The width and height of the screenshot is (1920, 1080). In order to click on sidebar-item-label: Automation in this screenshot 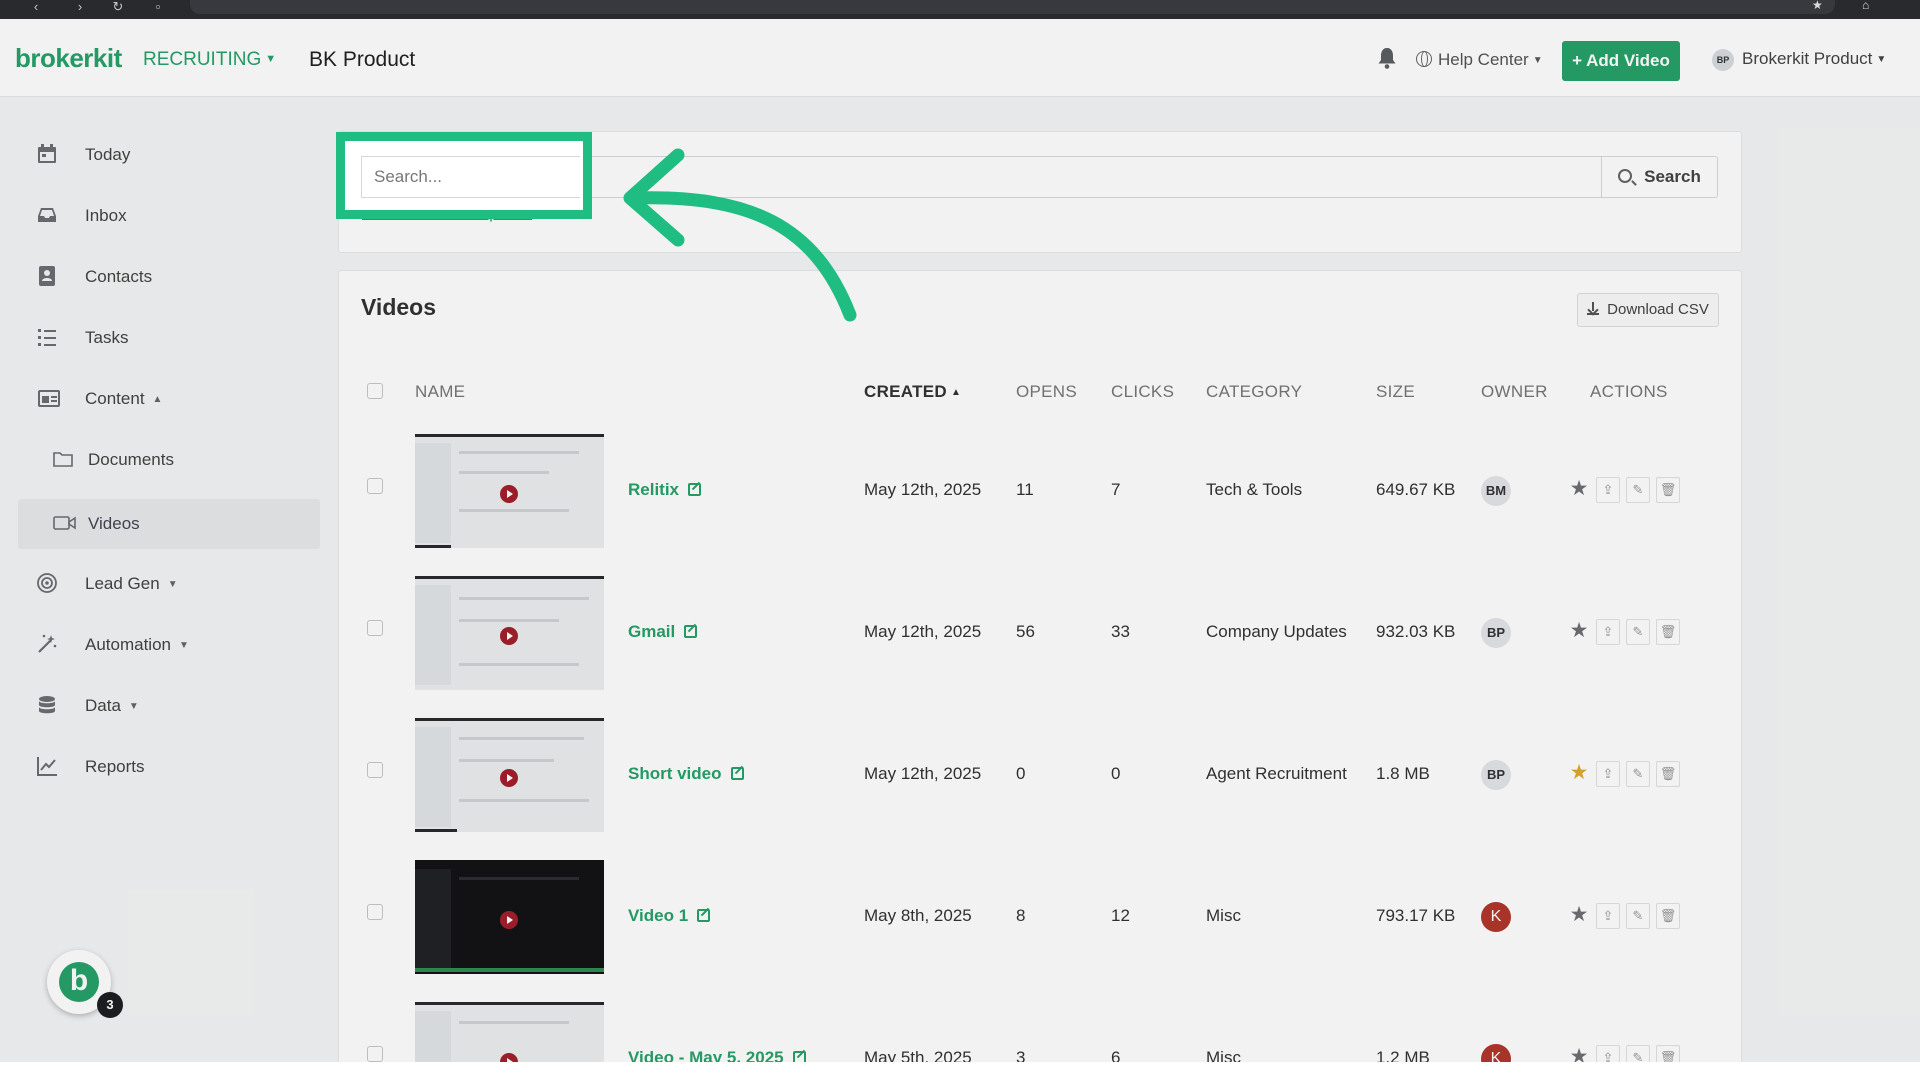, I will do `click(128, 644)`.